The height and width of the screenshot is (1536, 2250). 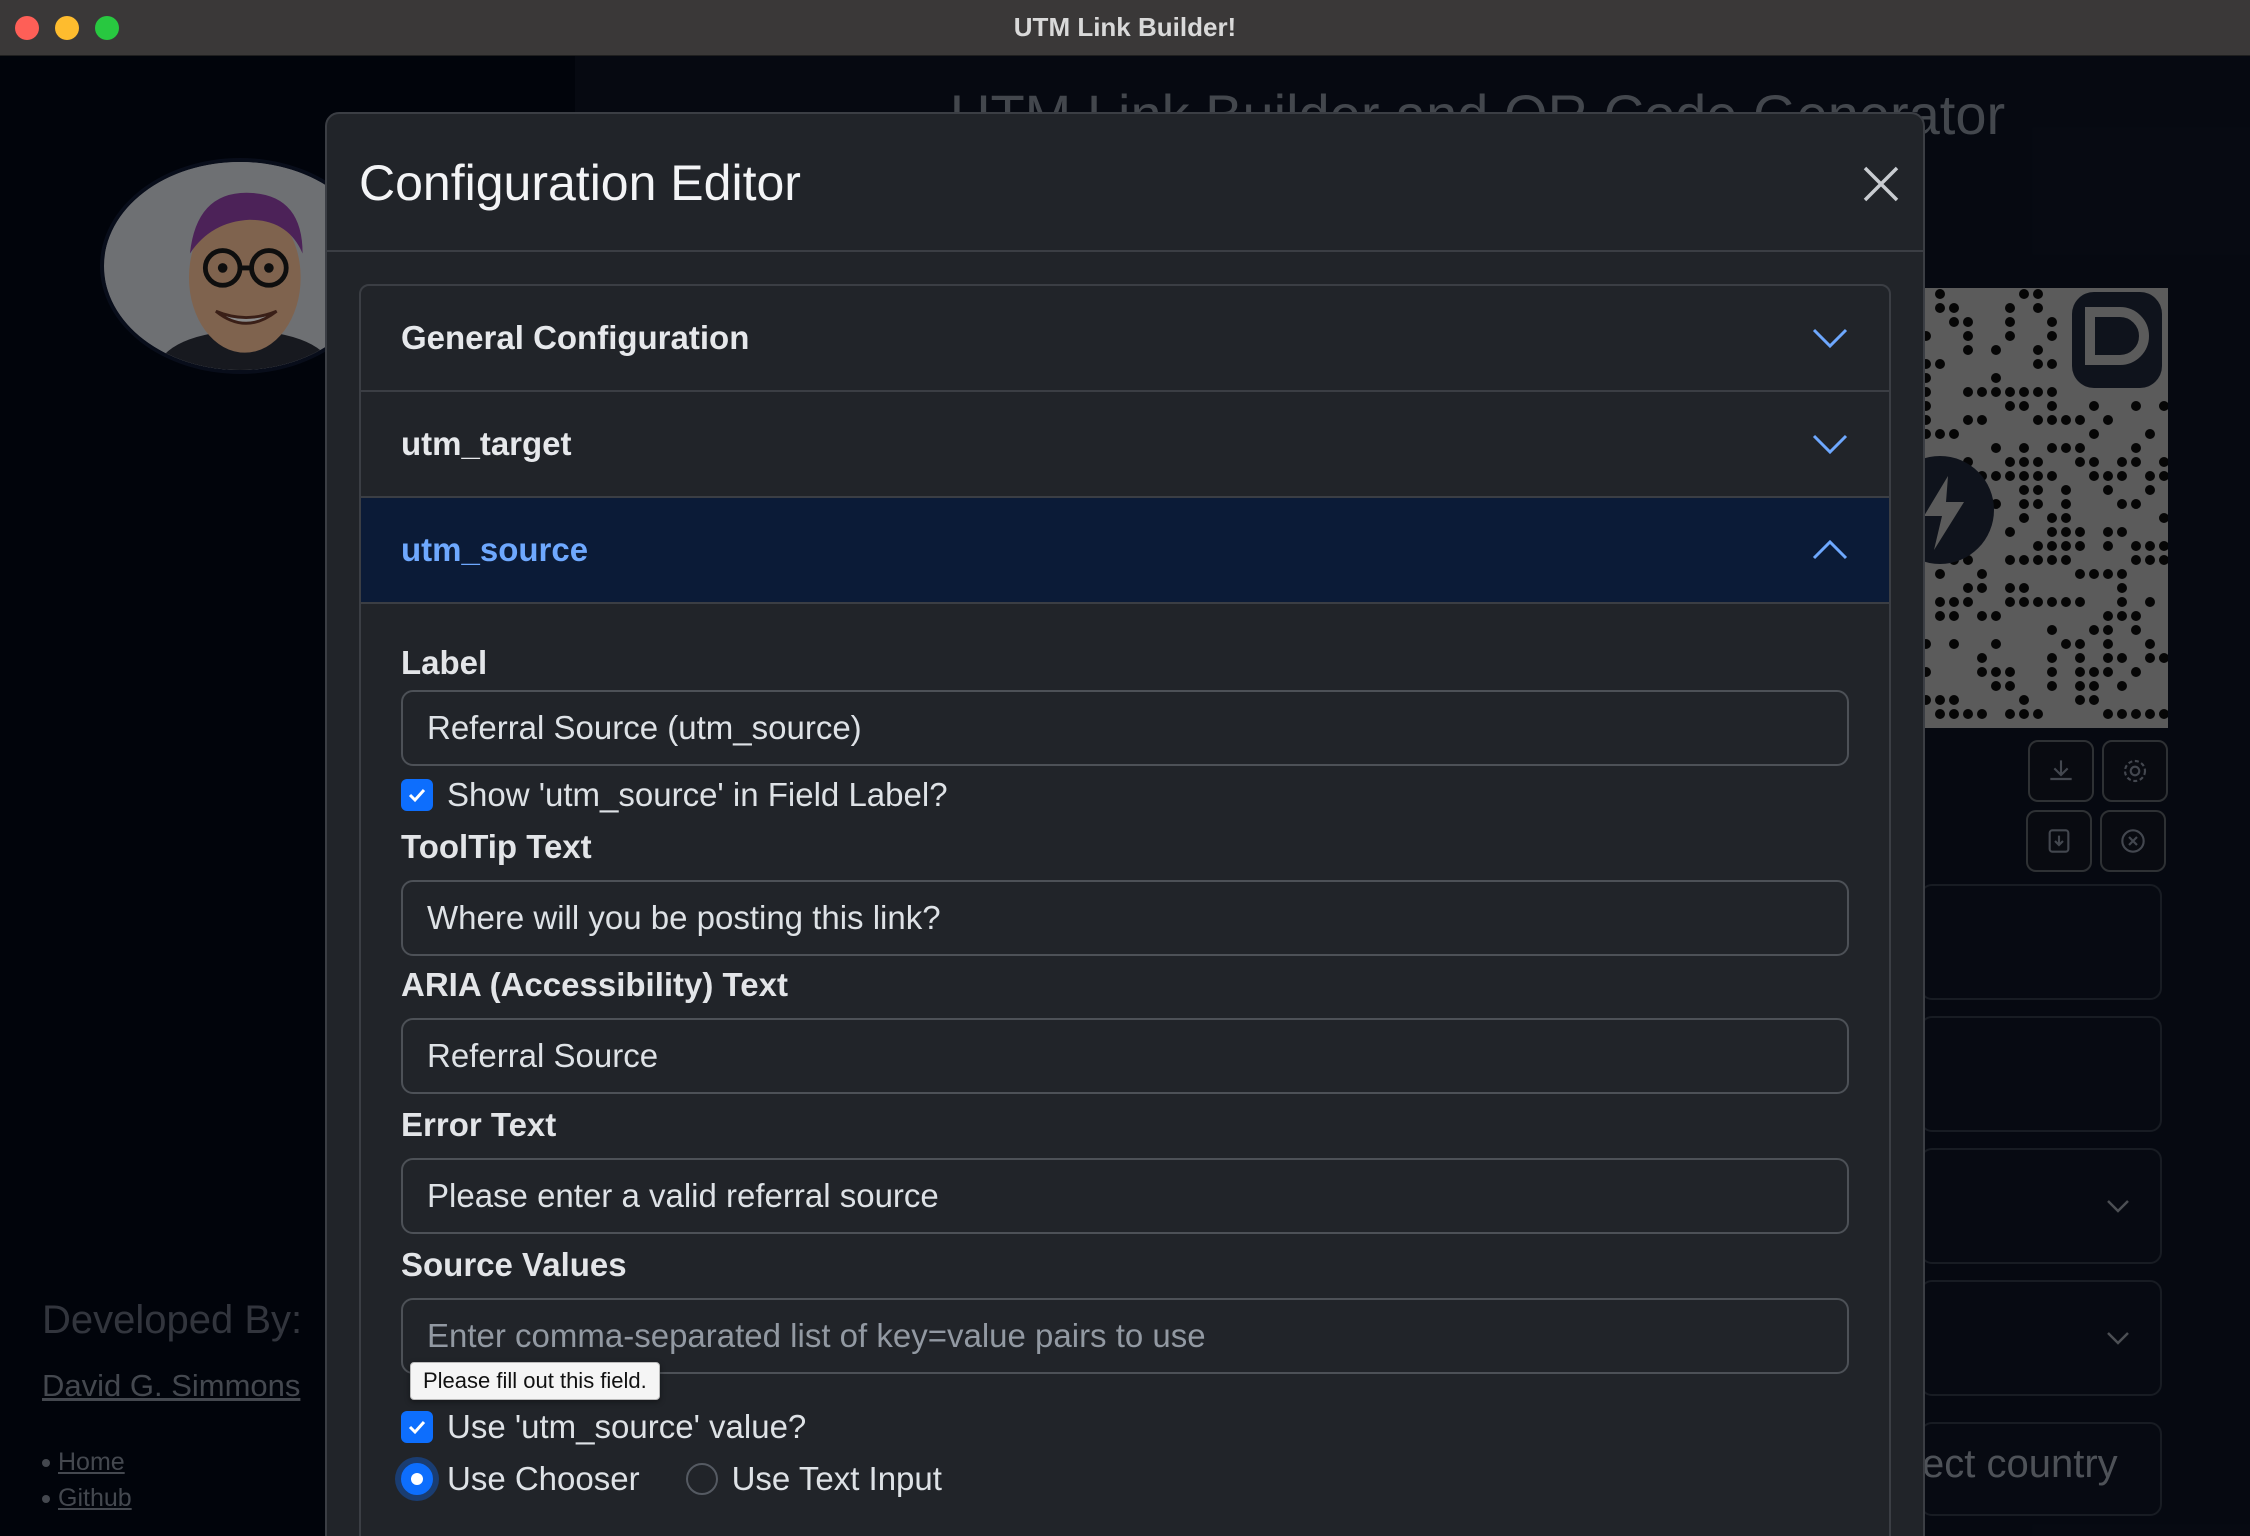 What do you see at coordinates (417, 1479) in the screenshot?
I see `use-chooser-radio` at bounding box center [417, 1479].